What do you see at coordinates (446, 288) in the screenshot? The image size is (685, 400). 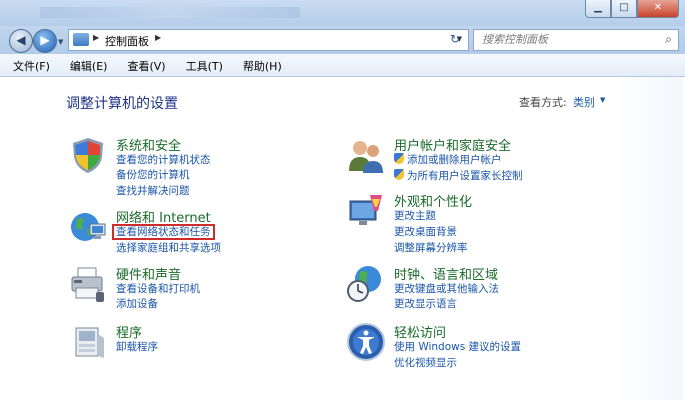 I see `link-change-input-method: 更改键盘或其他输入法` at bounding box center [446, 288].